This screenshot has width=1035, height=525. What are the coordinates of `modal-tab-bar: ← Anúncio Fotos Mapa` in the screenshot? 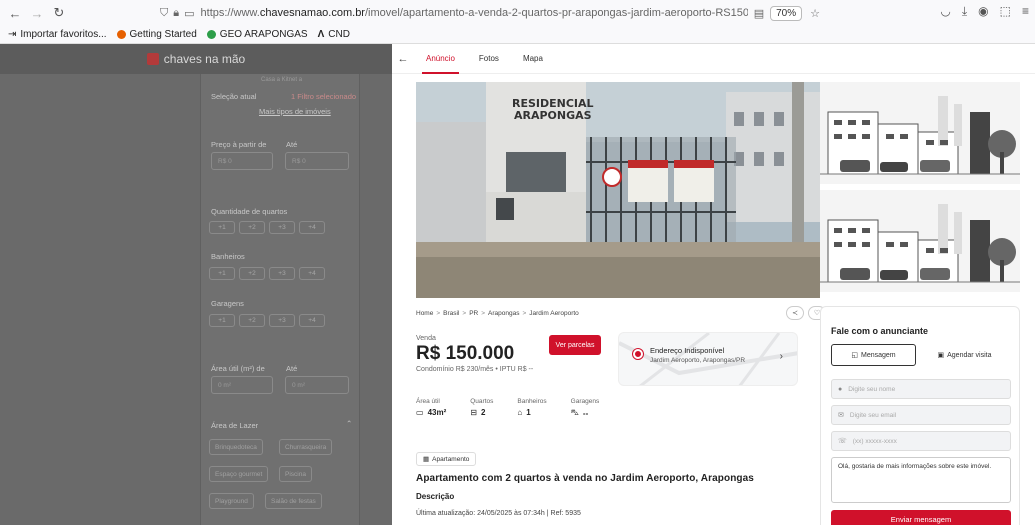 It's located at (713, 59).